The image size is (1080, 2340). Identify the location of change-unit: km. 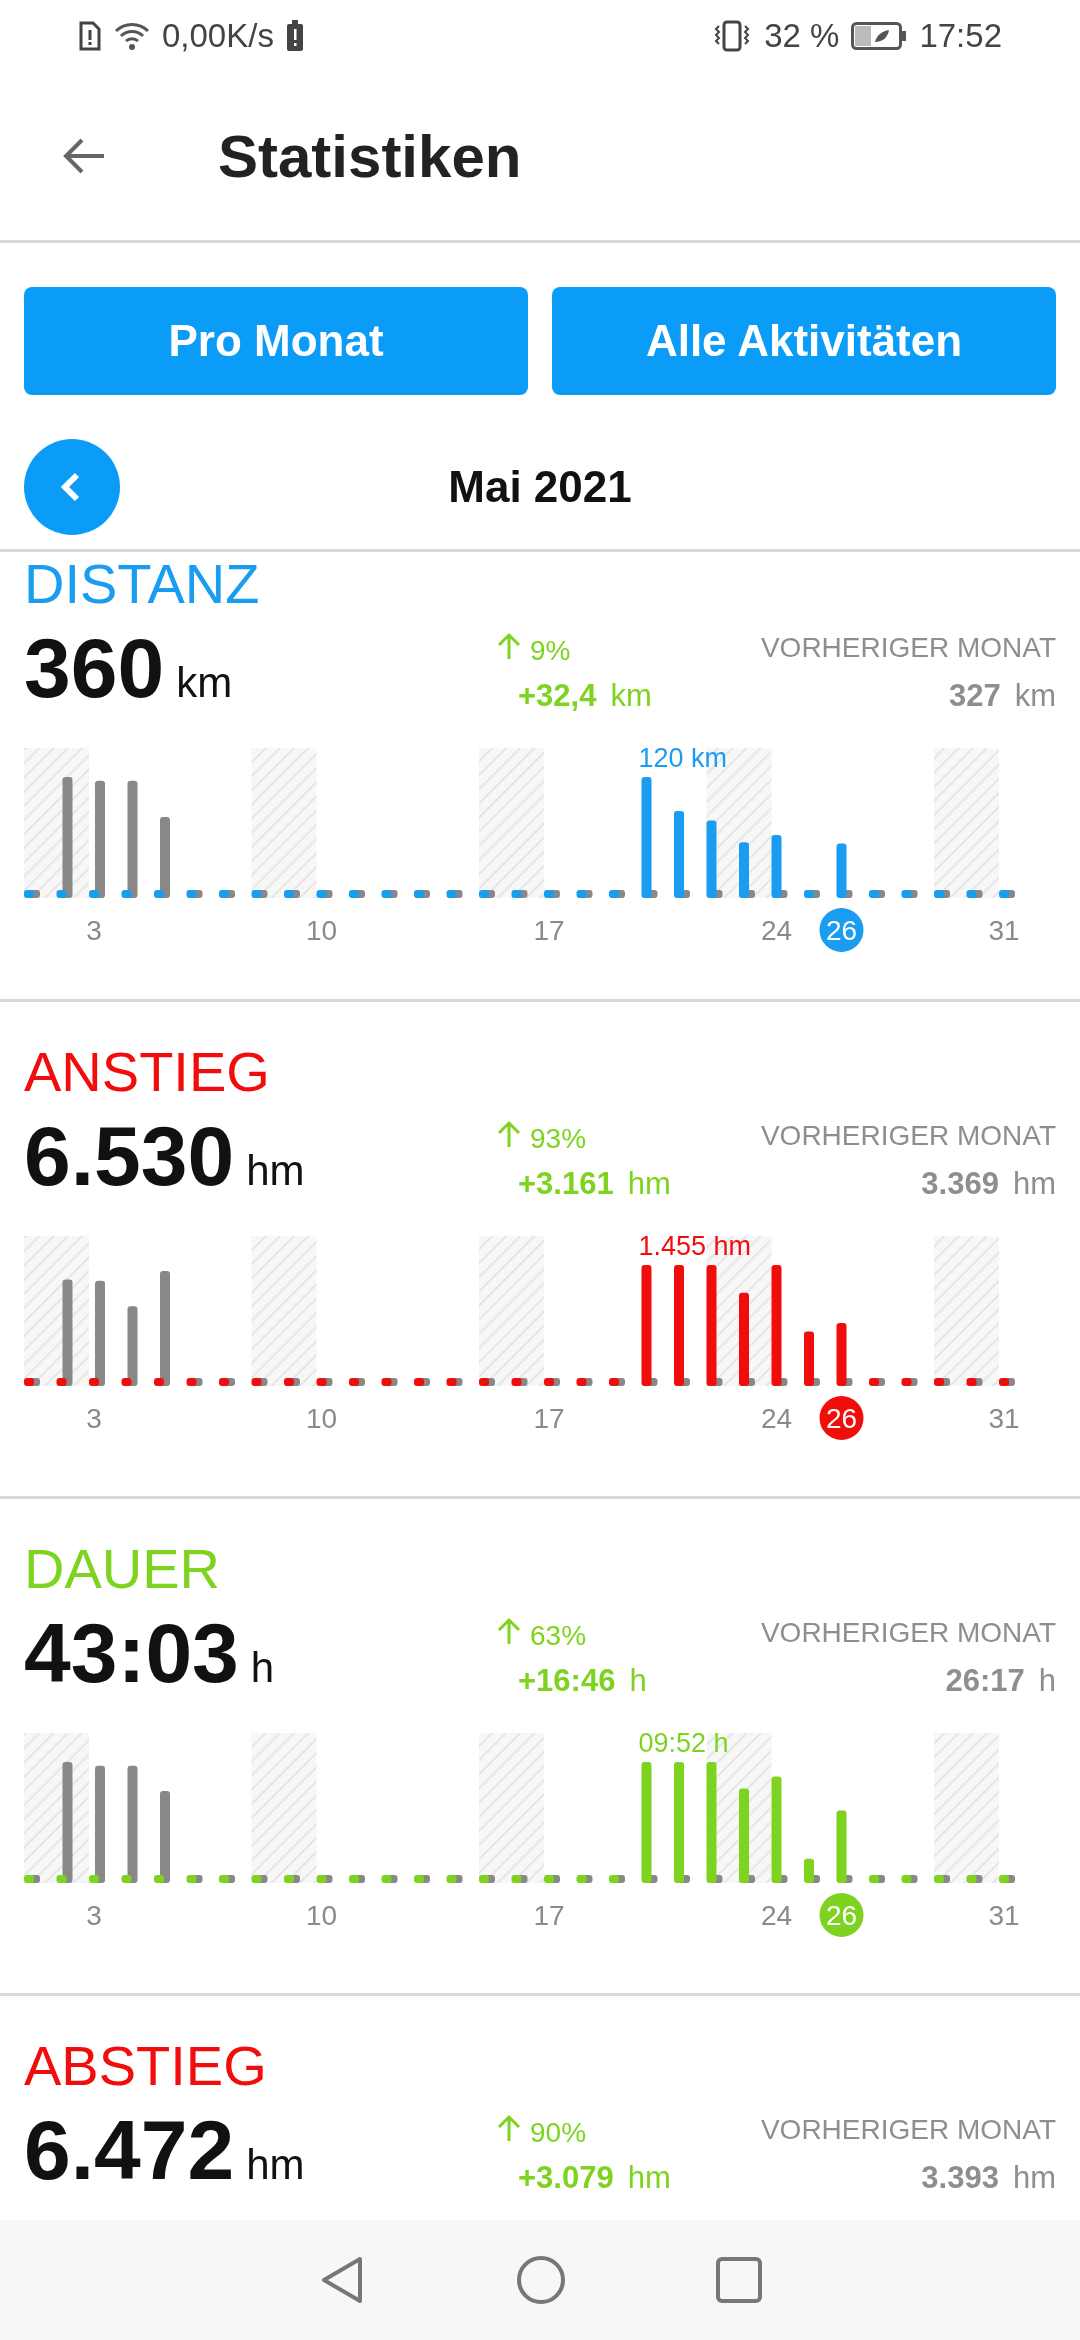
(631, 696).